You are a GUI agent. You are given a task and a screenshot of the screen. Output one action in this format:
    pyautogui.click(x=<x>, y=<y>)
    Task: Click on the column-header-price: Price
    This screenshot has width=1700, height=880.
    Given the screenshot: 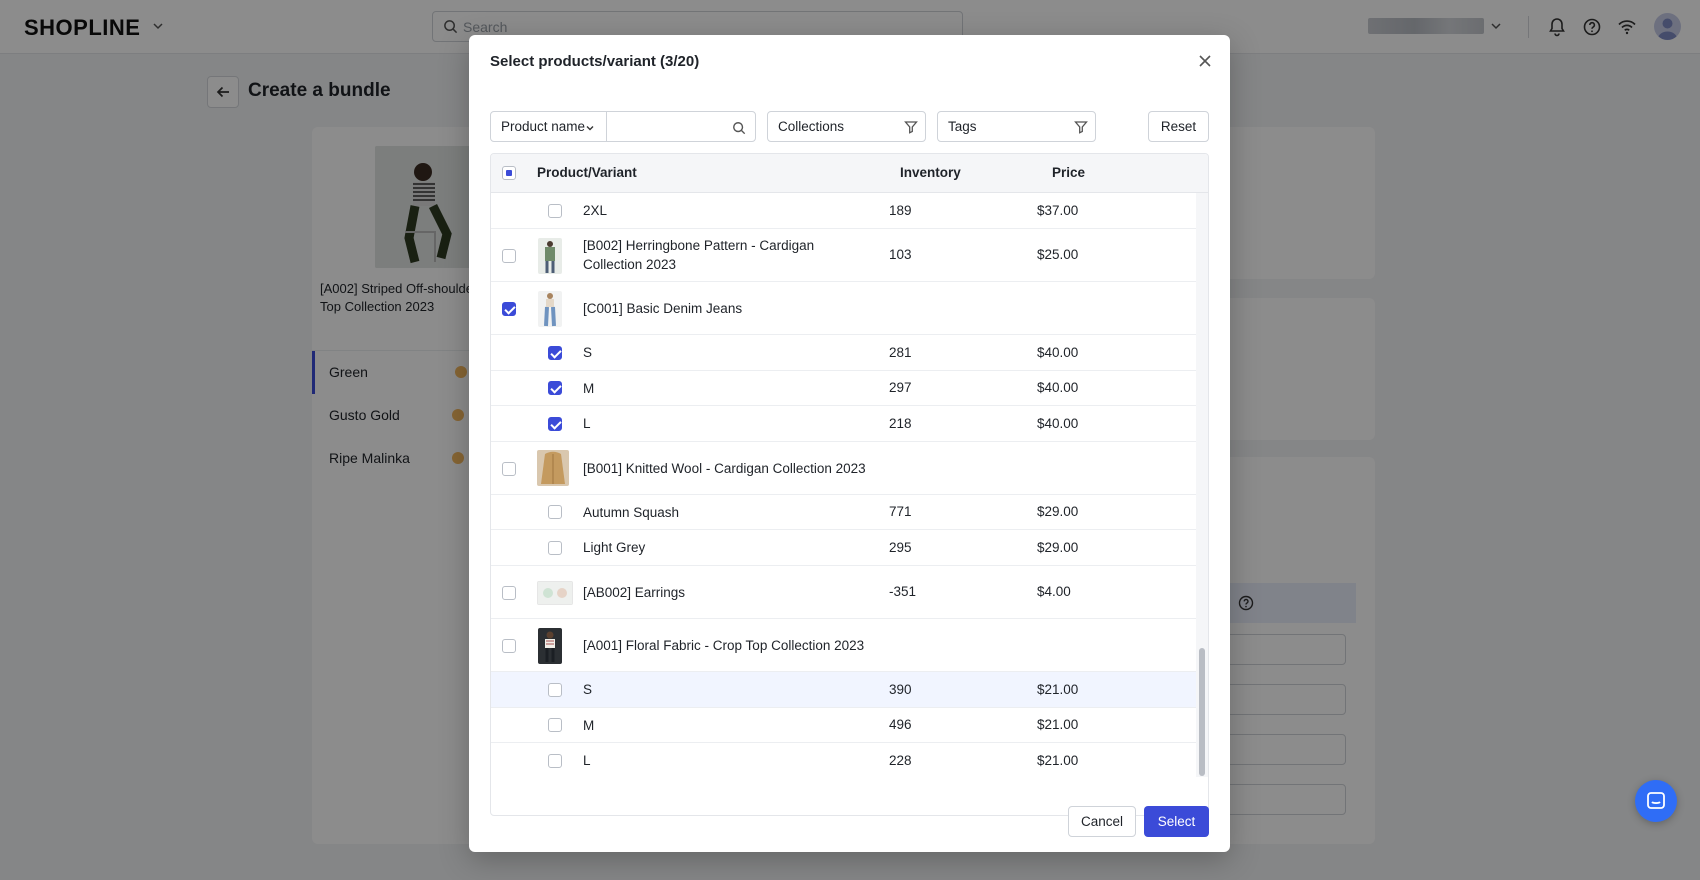 What is the action you would take?
    pyautogui.click(x=1069, y=172)
    